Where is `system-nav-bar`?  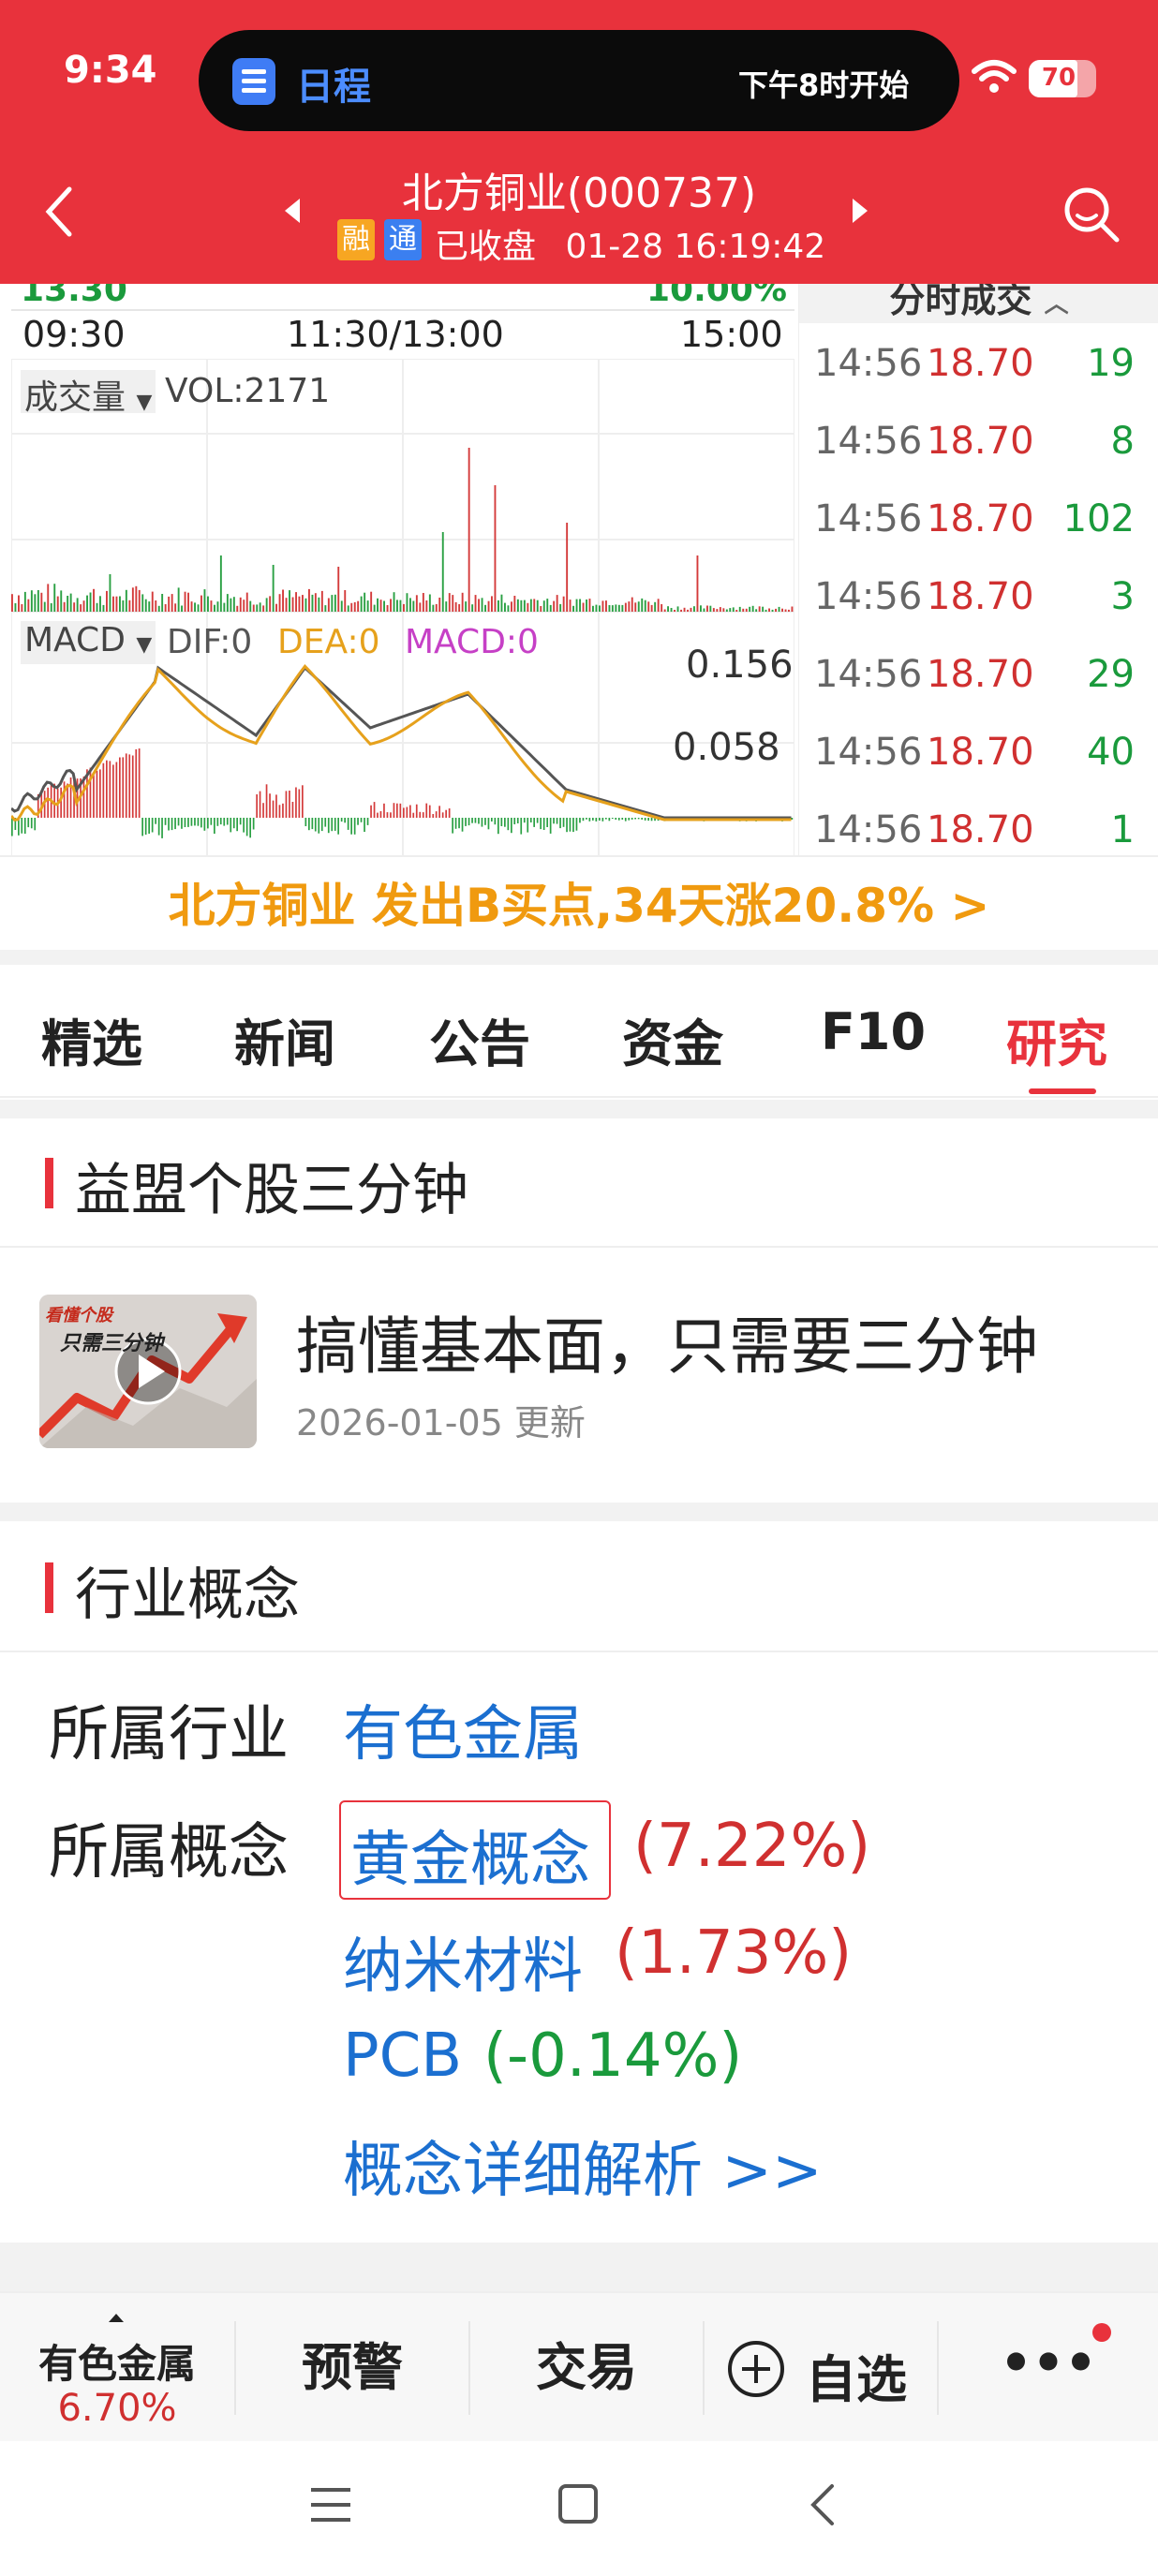 system-nav-bar is located at coordinates (579, 2508).